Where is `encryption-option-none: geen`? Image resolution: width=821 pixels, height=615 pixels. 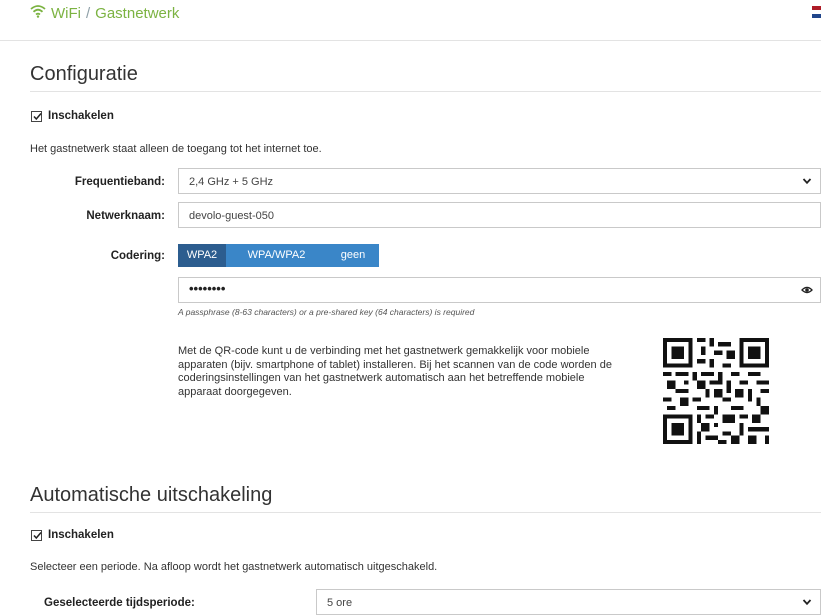
encryption-option-none: geen is located at coordinates (353, 255).